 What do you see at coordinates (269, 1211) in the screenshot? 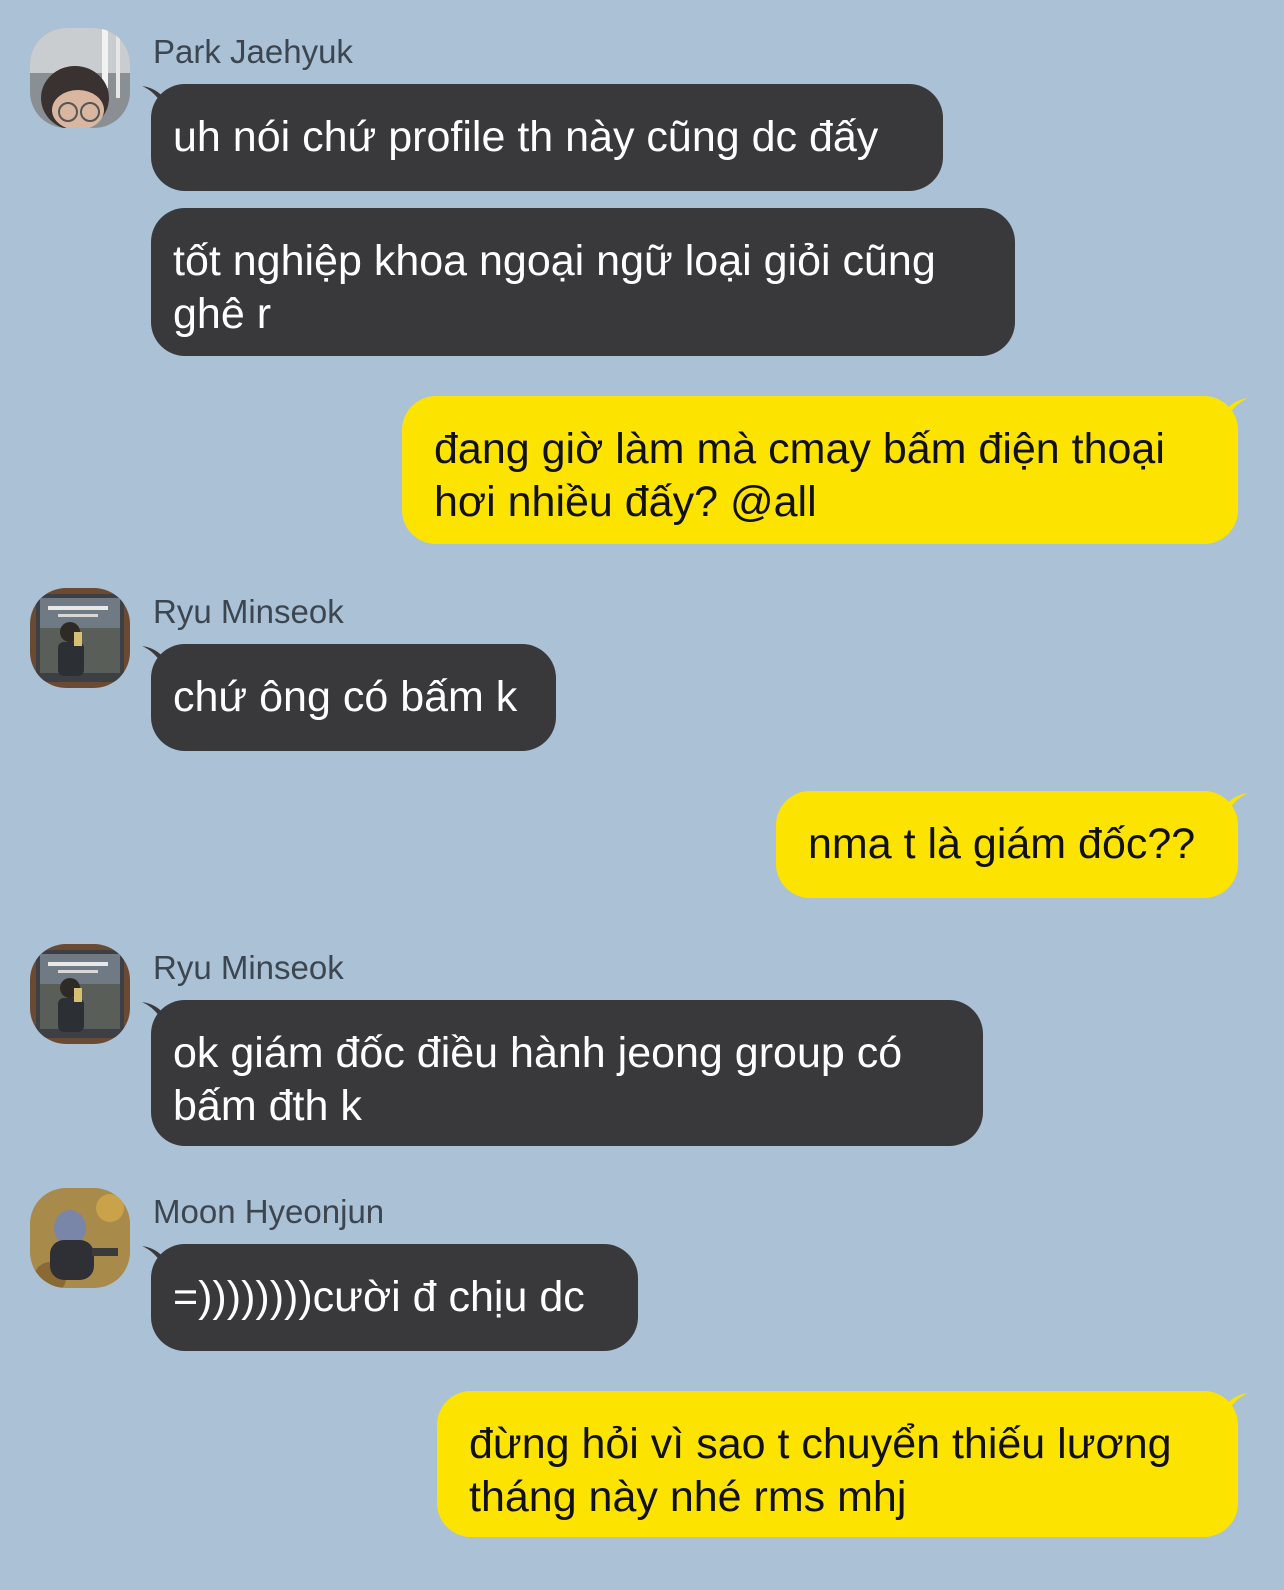
I see `sender-name: Moon Hyeonjun` at bounding box center [269, 1211].